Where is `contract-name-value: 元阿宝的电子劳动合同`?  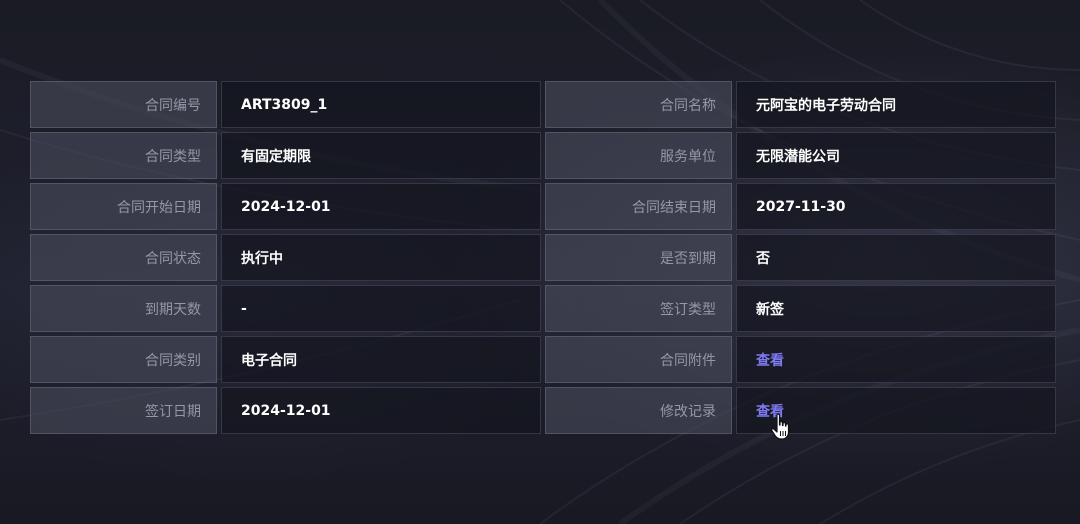
contract-name-value: 元阿宝的电子劳动合同 is located at coordinates (896, 104).